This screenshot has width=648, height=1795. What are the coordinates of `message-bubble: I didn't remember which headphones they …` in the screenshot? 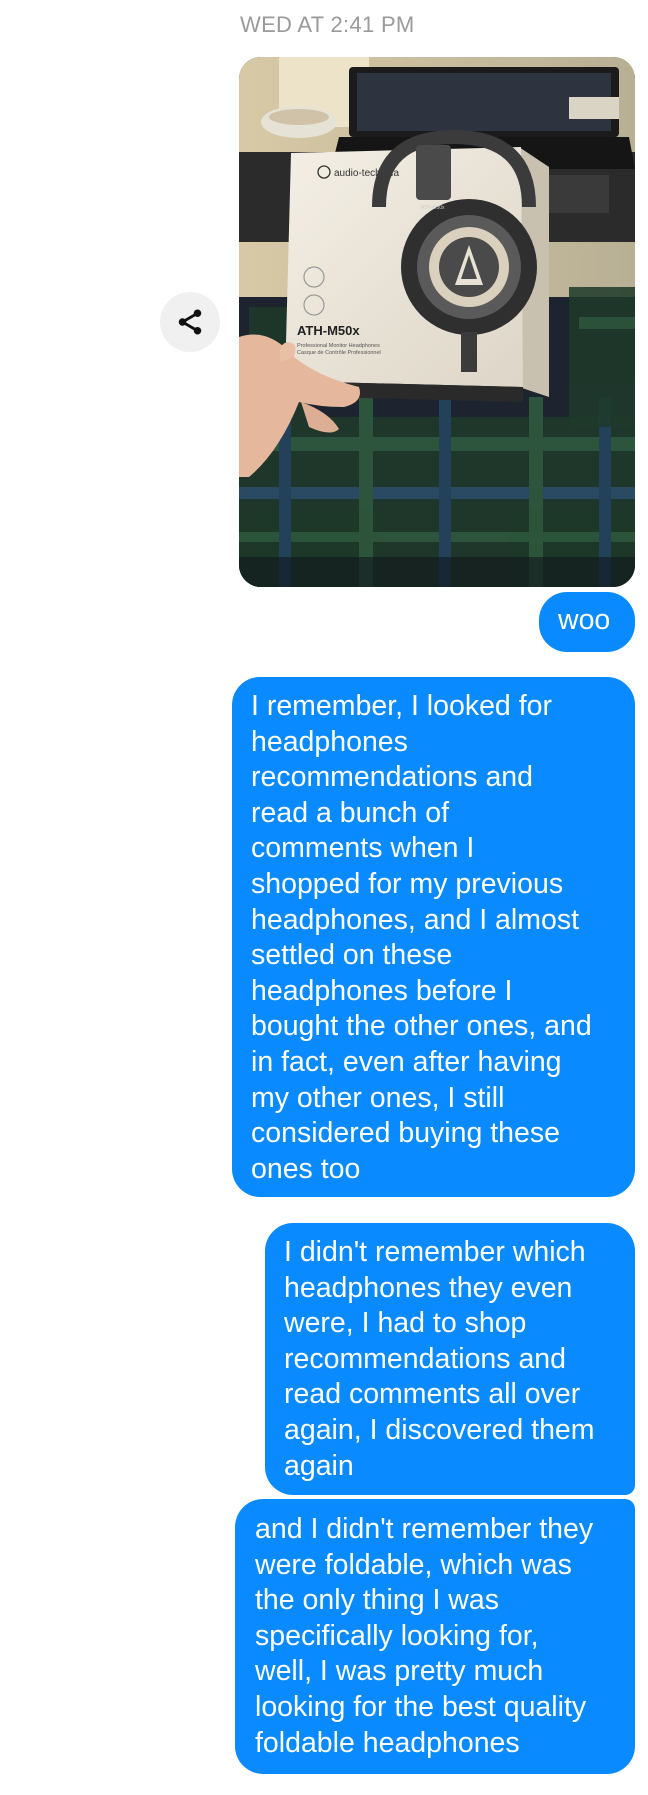 It's located at (450, 1359).